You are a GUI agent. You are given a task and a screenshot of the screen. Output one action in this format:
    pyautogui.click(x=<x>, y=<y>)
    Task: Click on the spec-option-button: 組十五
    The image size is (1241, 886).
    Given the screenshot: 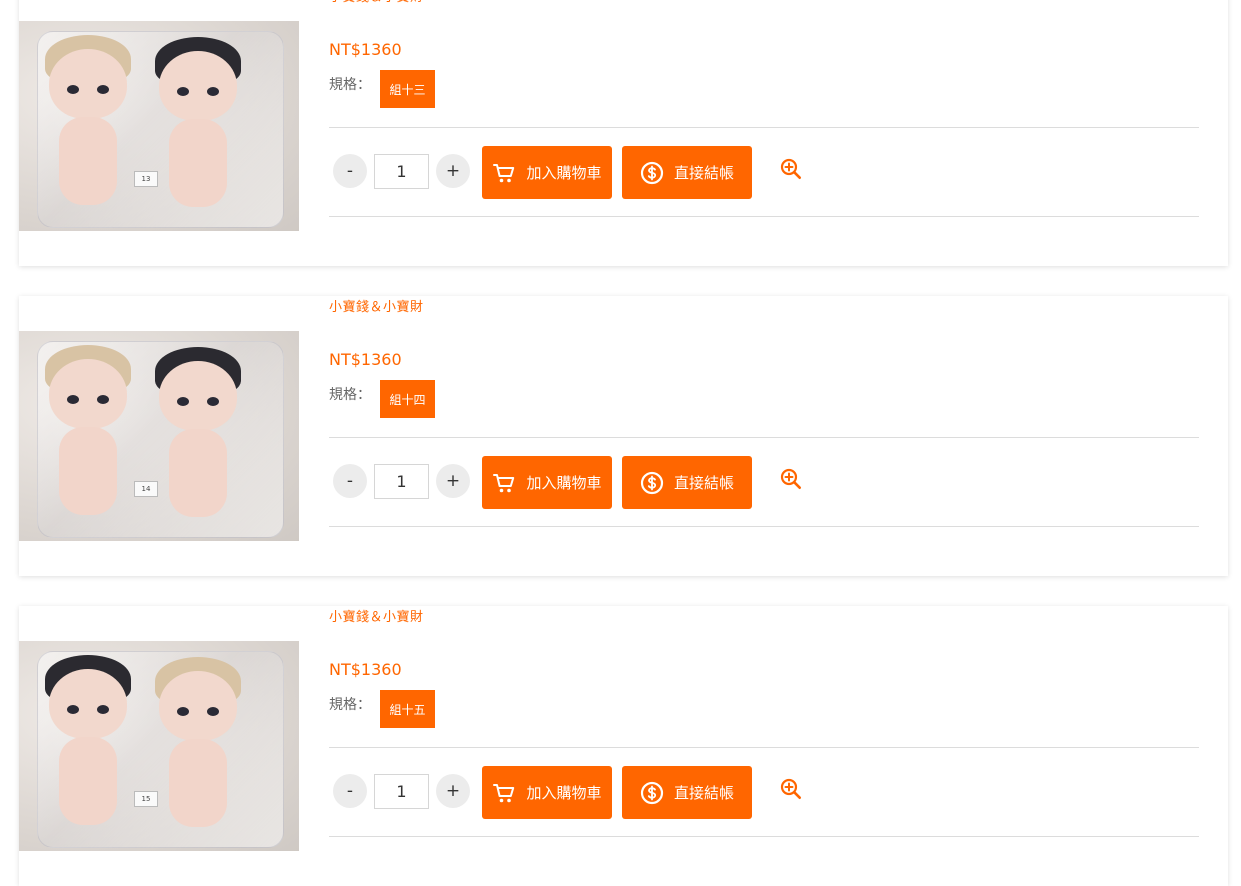 What is the action you would take?
    pyautogui.click(x=407, y=709)
    